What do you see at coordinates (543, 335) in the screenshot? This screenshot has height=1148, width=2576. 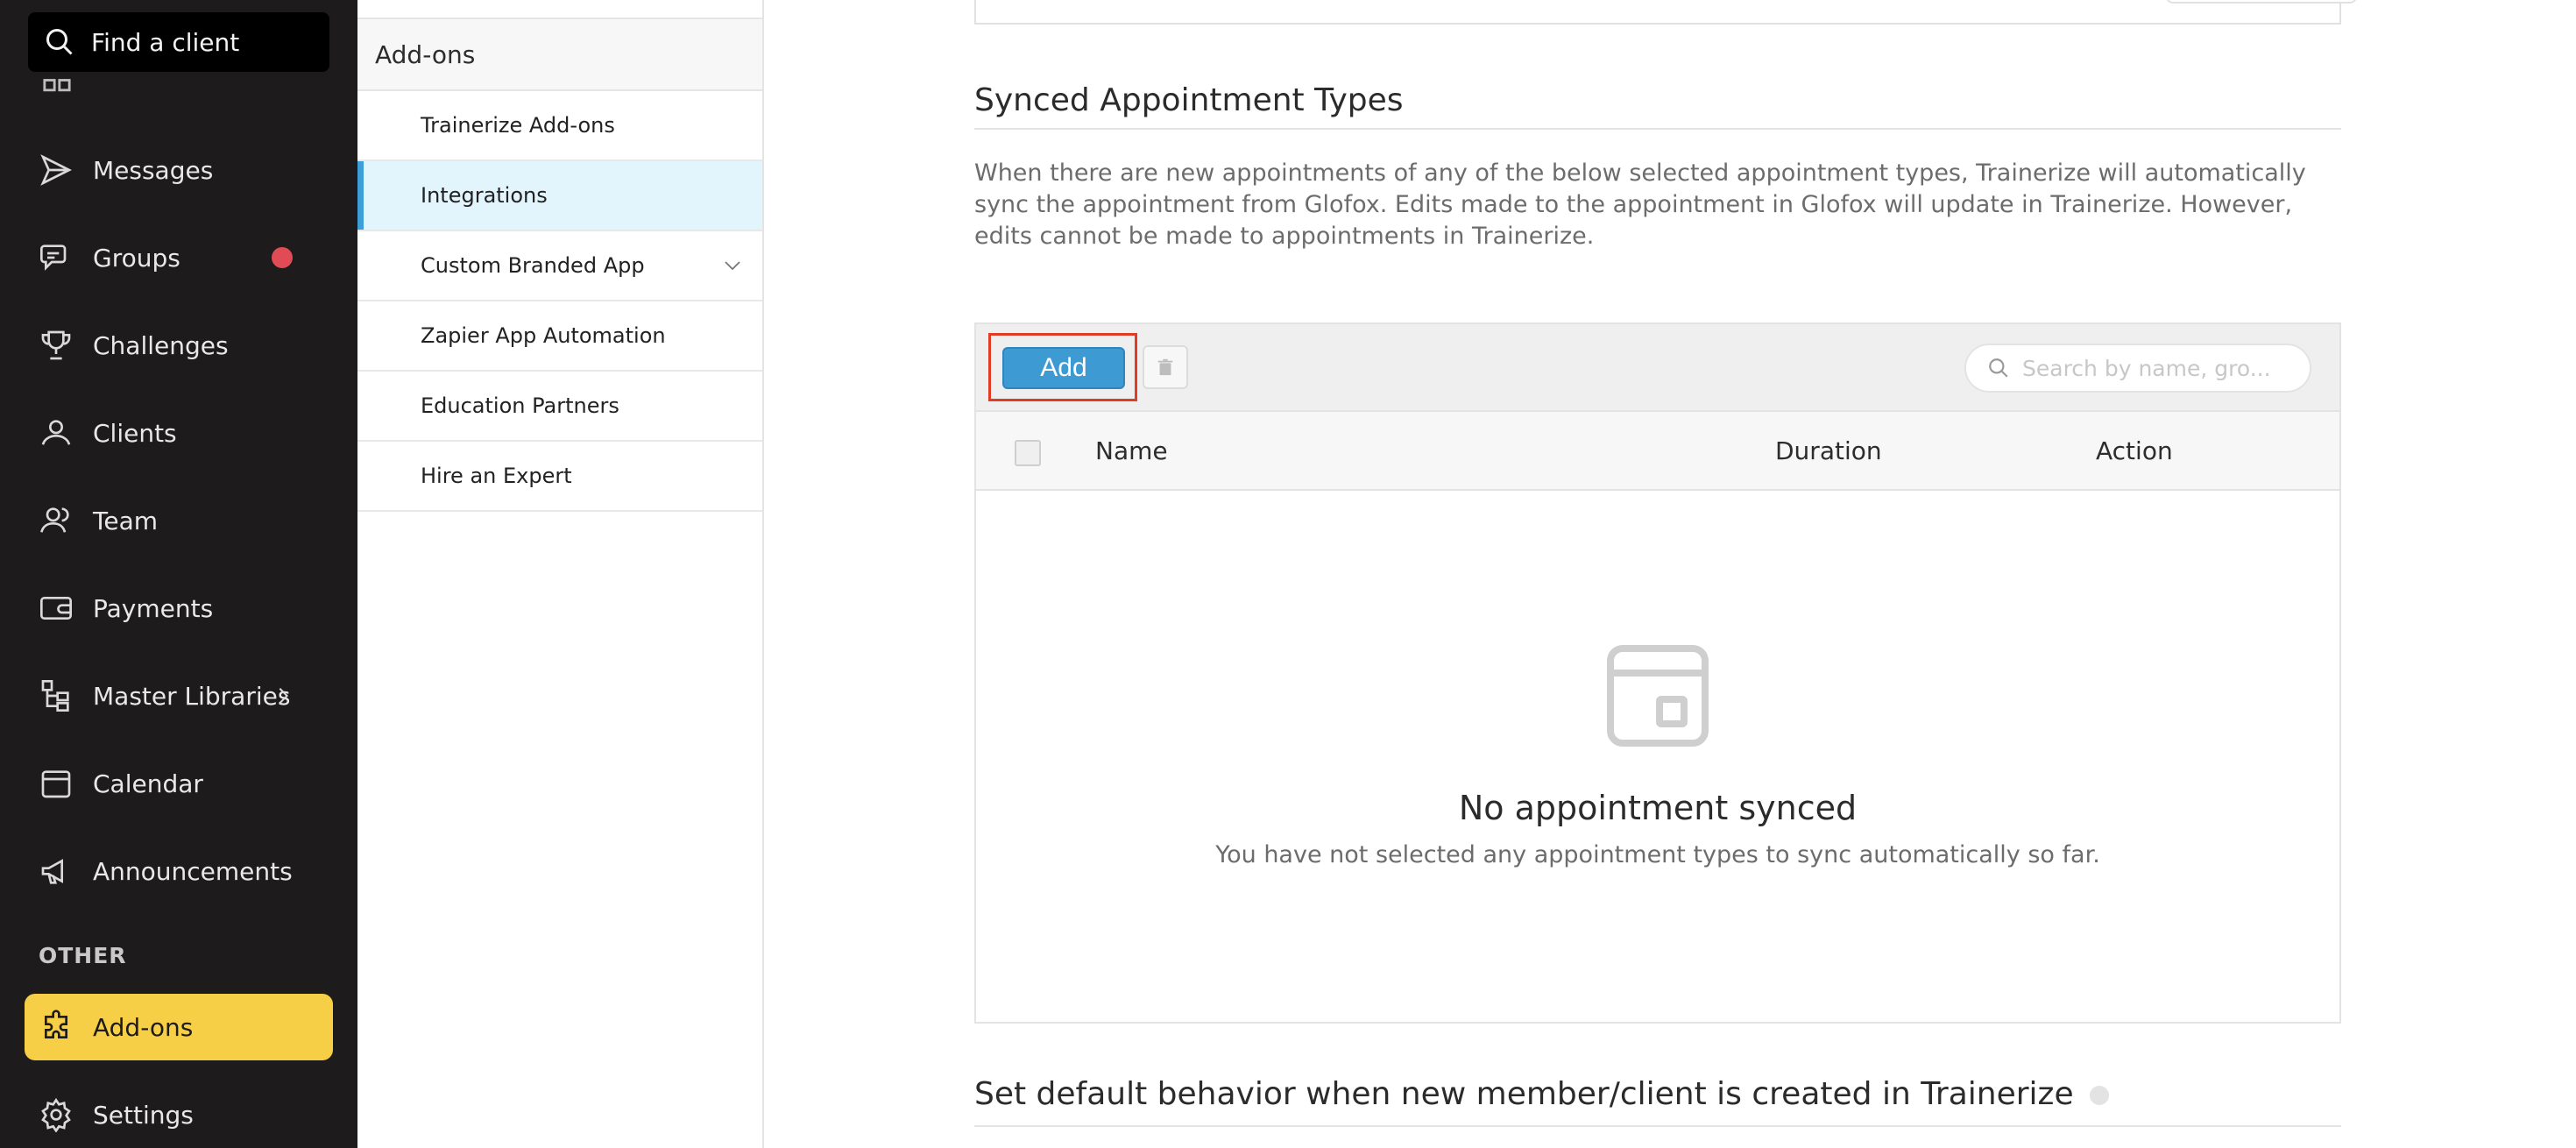 I see `submenu-item-label: Zapier App Automation` at bounding box center [543, 335].